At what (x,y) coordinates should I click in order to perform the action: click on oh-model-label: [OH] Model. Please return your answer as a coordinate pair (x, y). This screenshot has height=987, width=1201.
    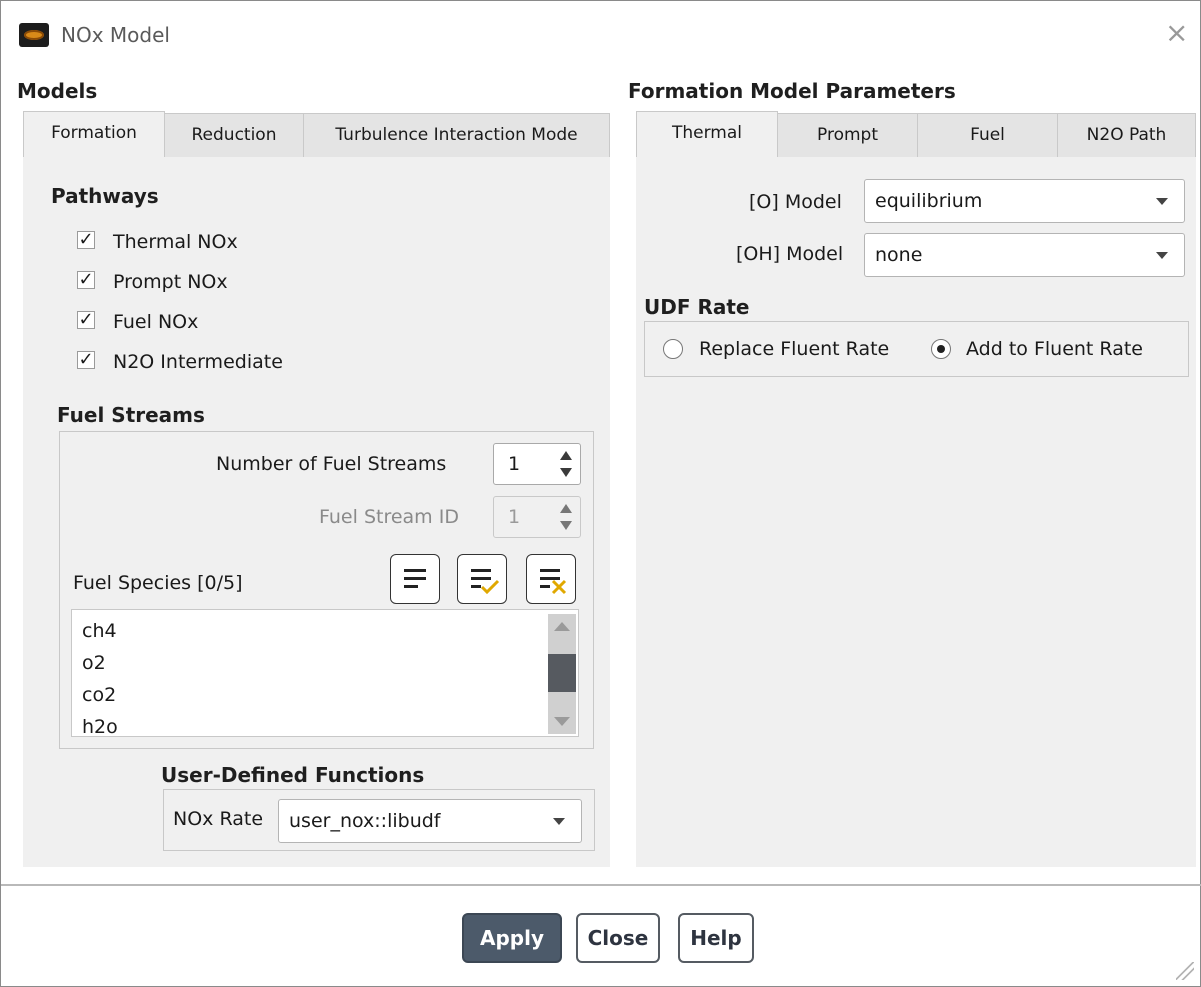
    Looking at the image, I should click on (790, 254).